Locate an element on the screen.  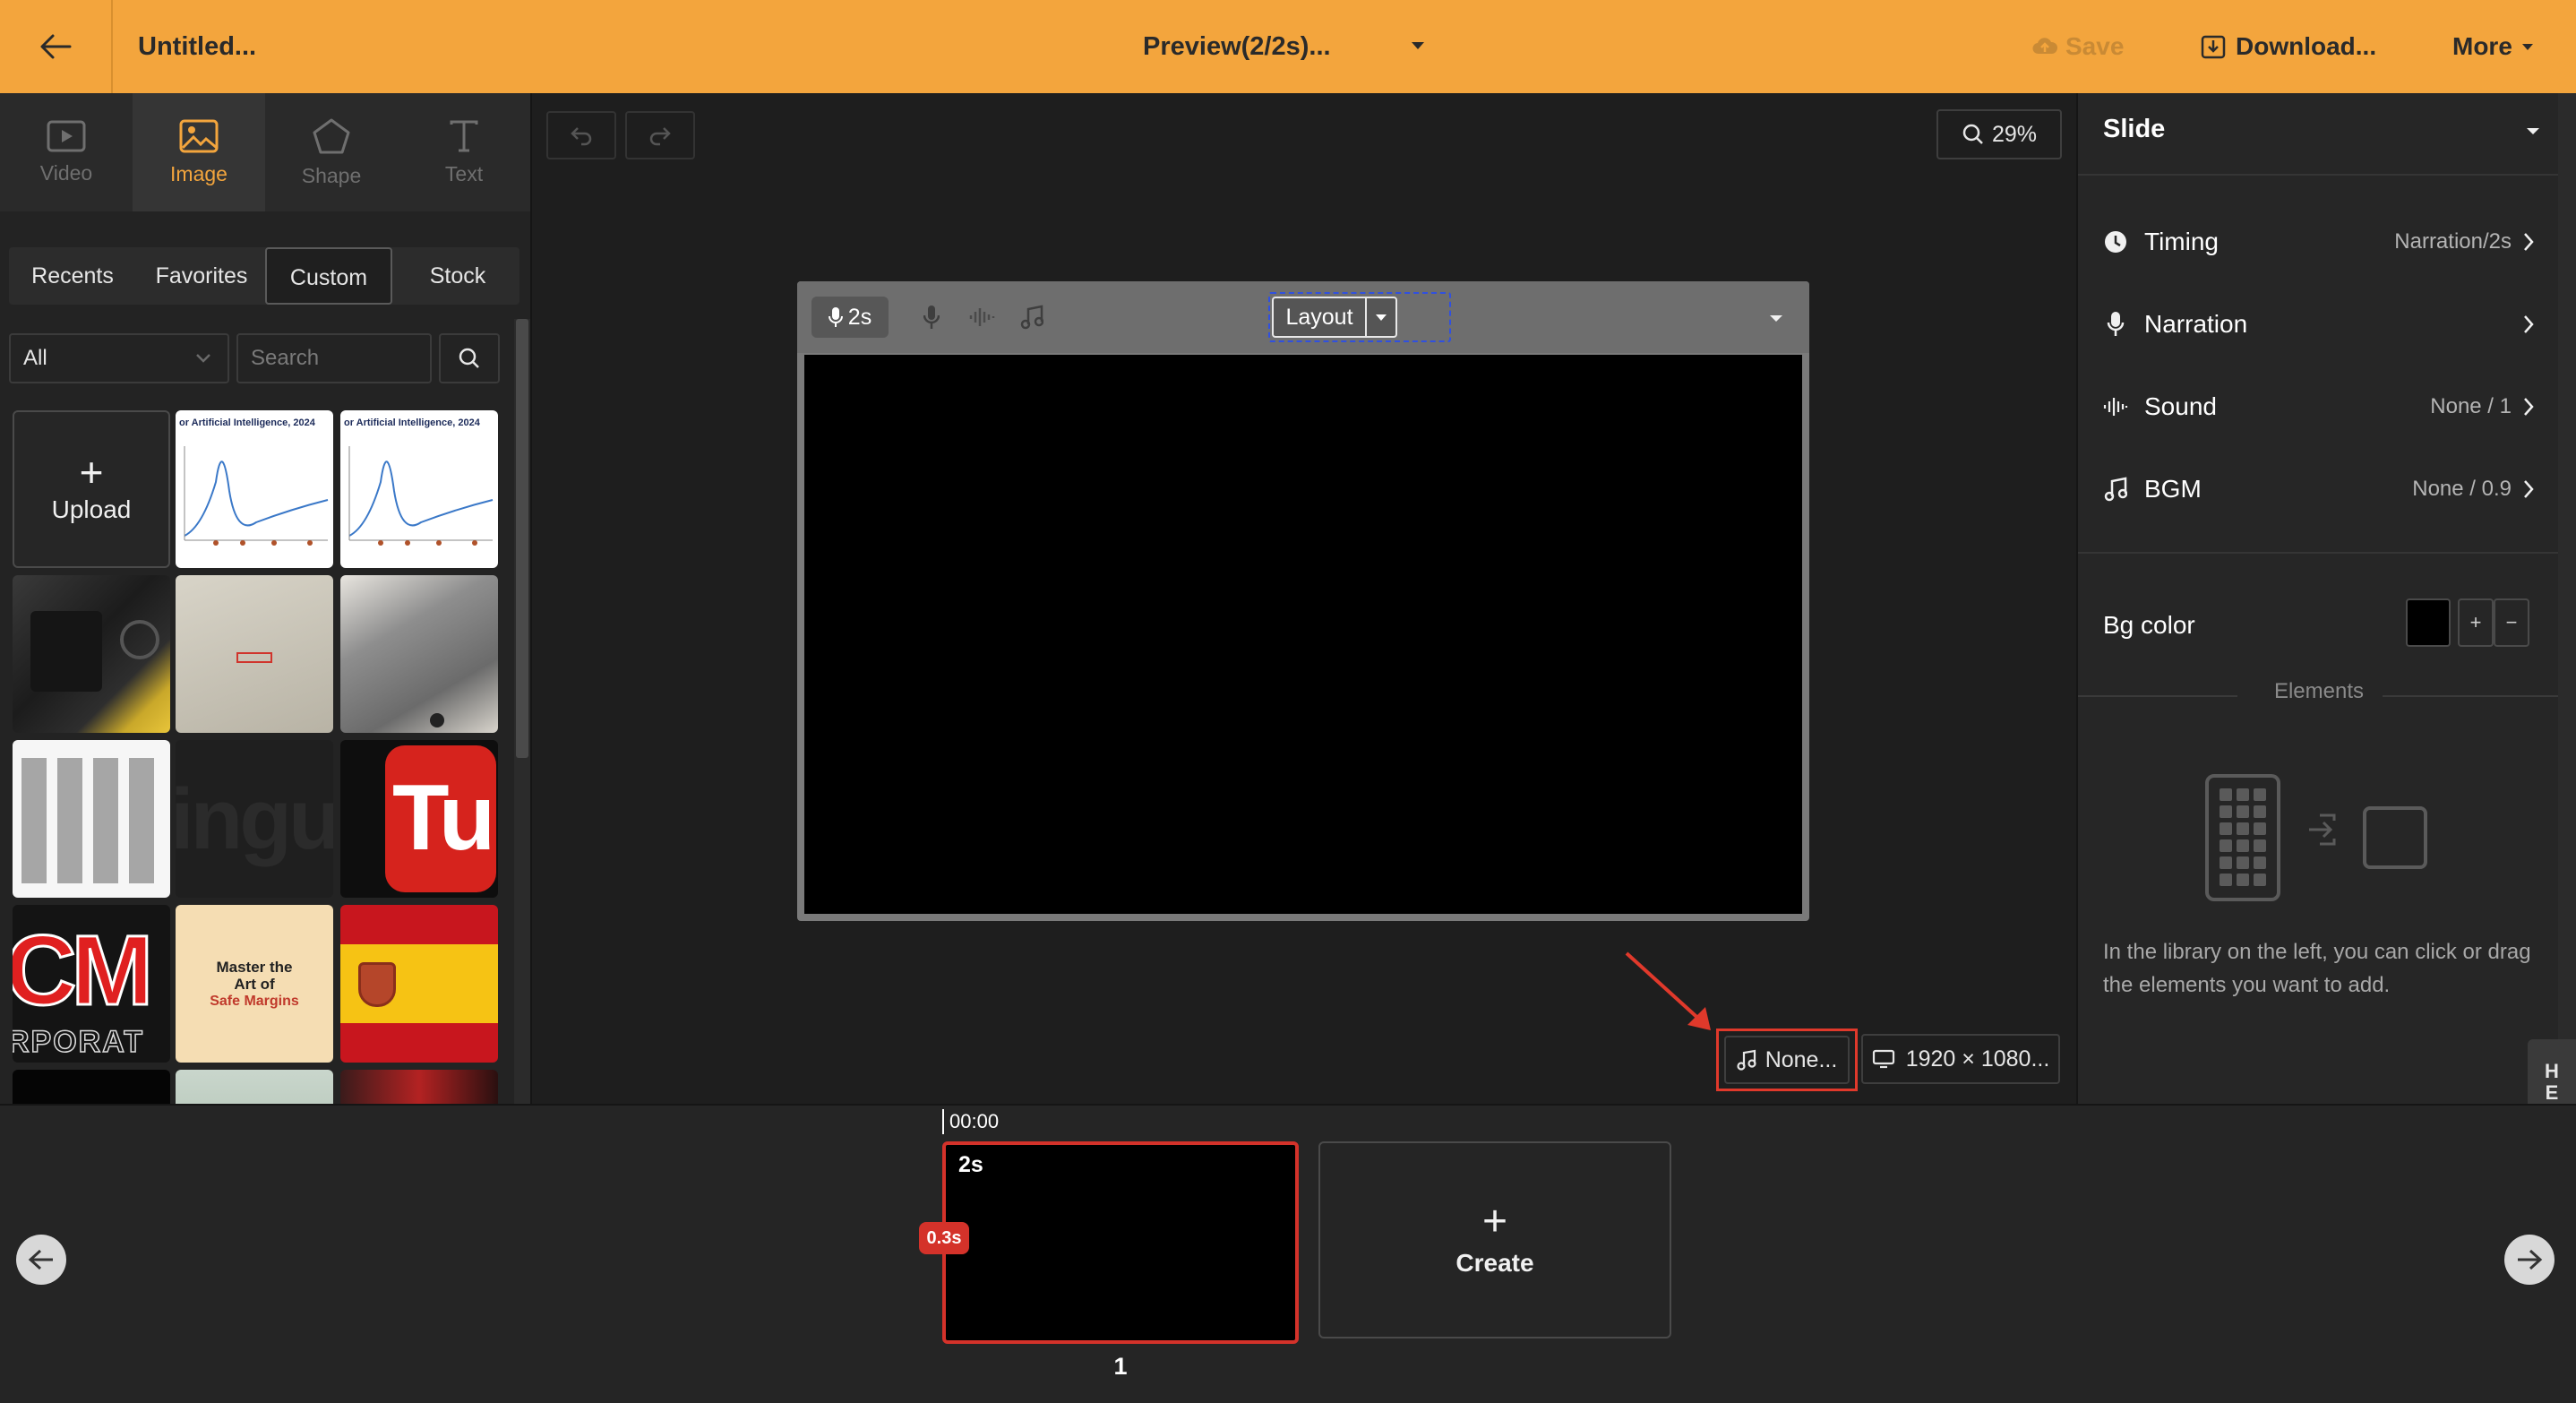
back-button is located at coordinates (56, 46).